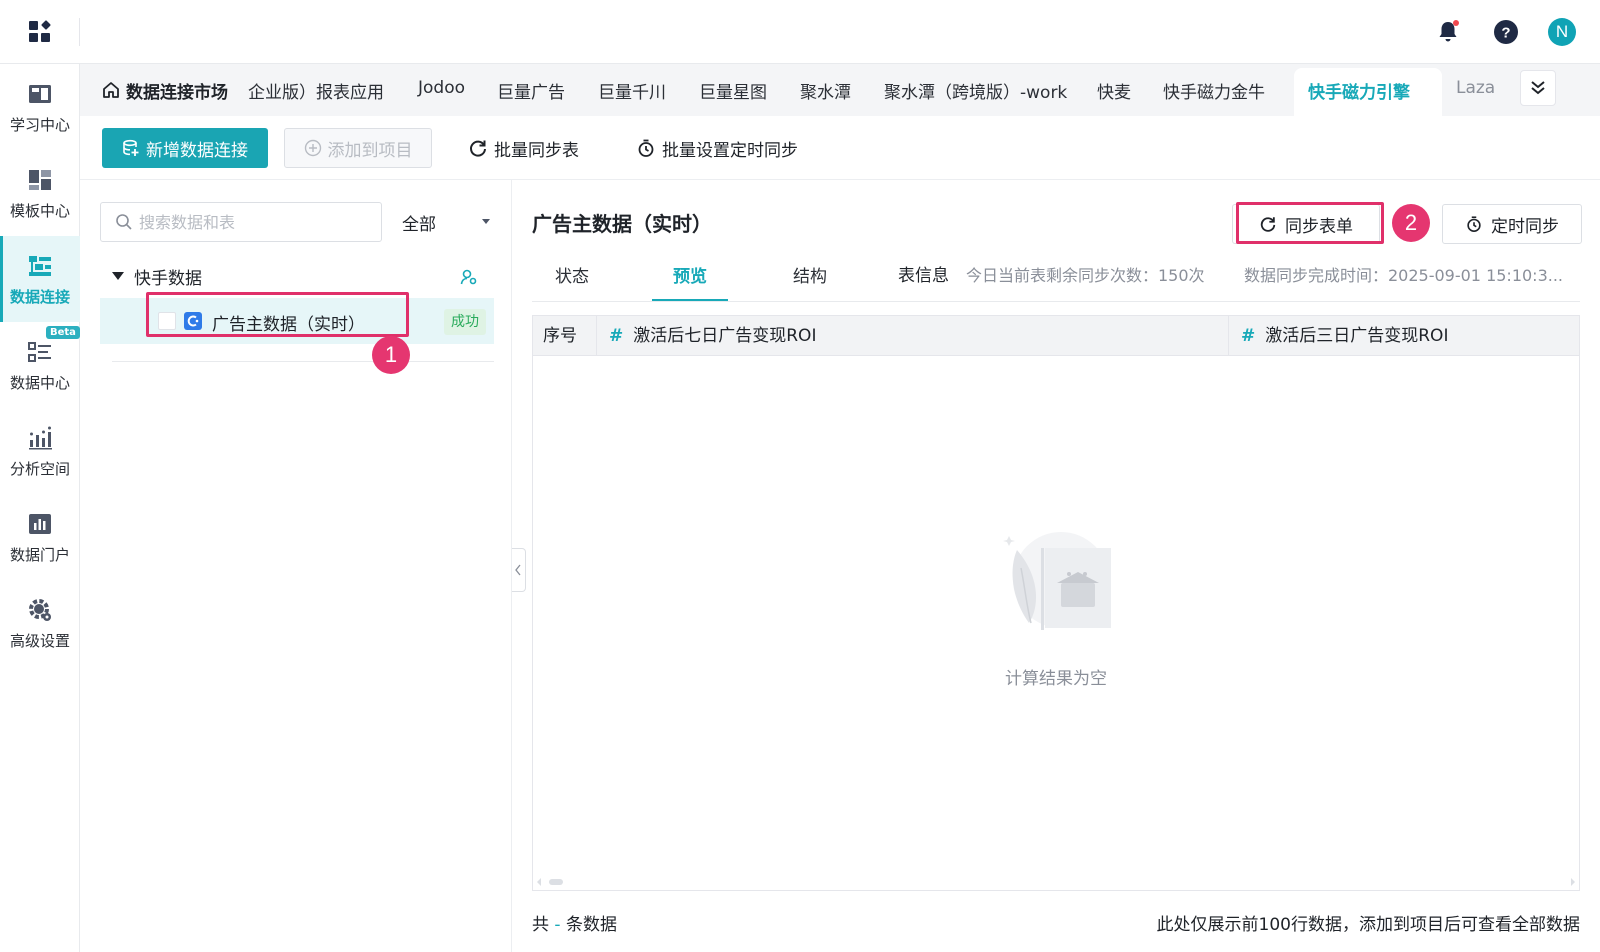 The image size is (1600, 952). I want to click on tab-report-app: 企业版）报表应用, so click(316, 90).